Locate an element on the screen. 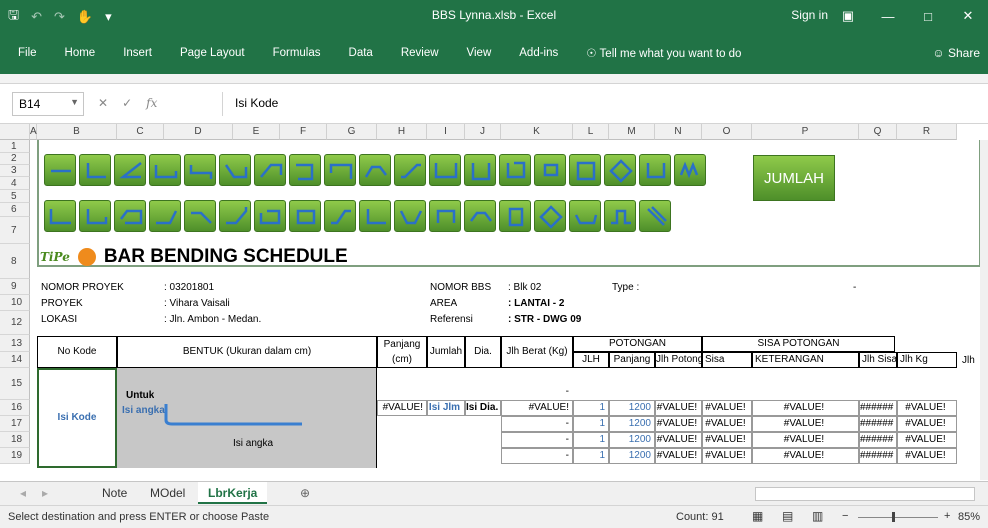 The image size is (988, 528). next-sheet-icon: ▸ is located at coordinates (45, 493).